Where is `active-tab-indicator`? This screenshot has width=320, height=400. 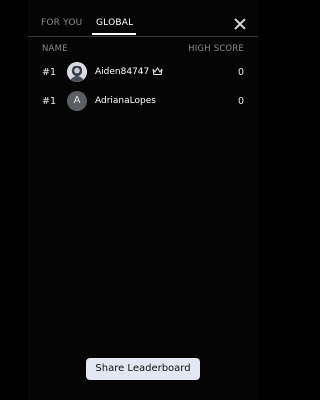
active-tab-indicator is located at coordinates (114, 34).